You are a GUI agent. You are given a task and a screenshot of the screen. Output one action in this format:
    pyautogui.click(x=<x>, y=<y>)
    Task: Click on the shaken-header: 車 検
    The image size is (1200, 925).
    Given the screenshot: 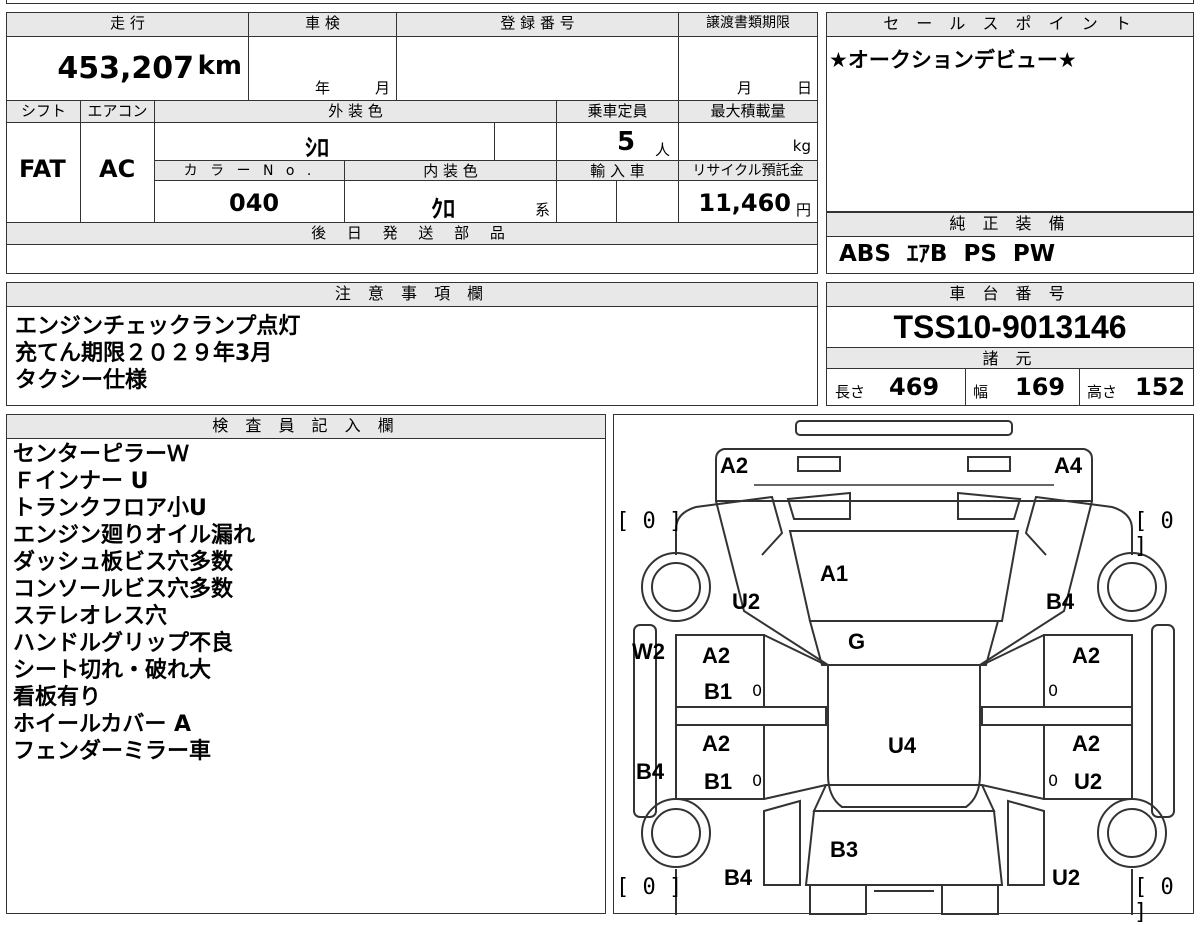 What is the action you would take?
    pyautogui.click(x=323, y=25)
    